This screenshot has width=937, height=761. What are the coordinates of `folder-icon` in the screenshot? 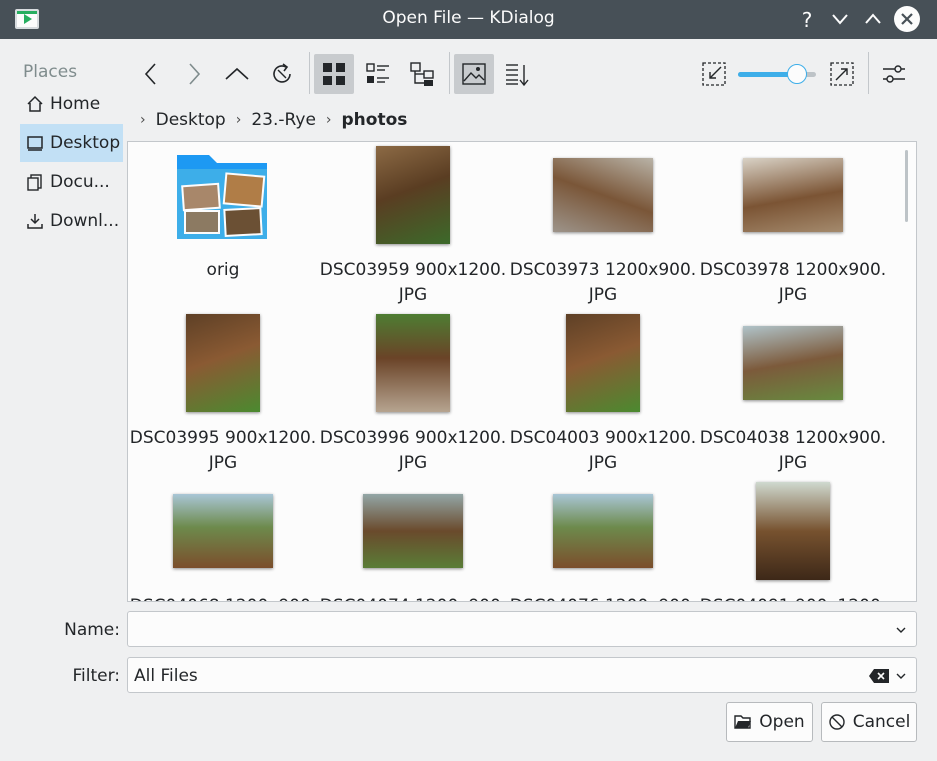 It's located at (222, 197).